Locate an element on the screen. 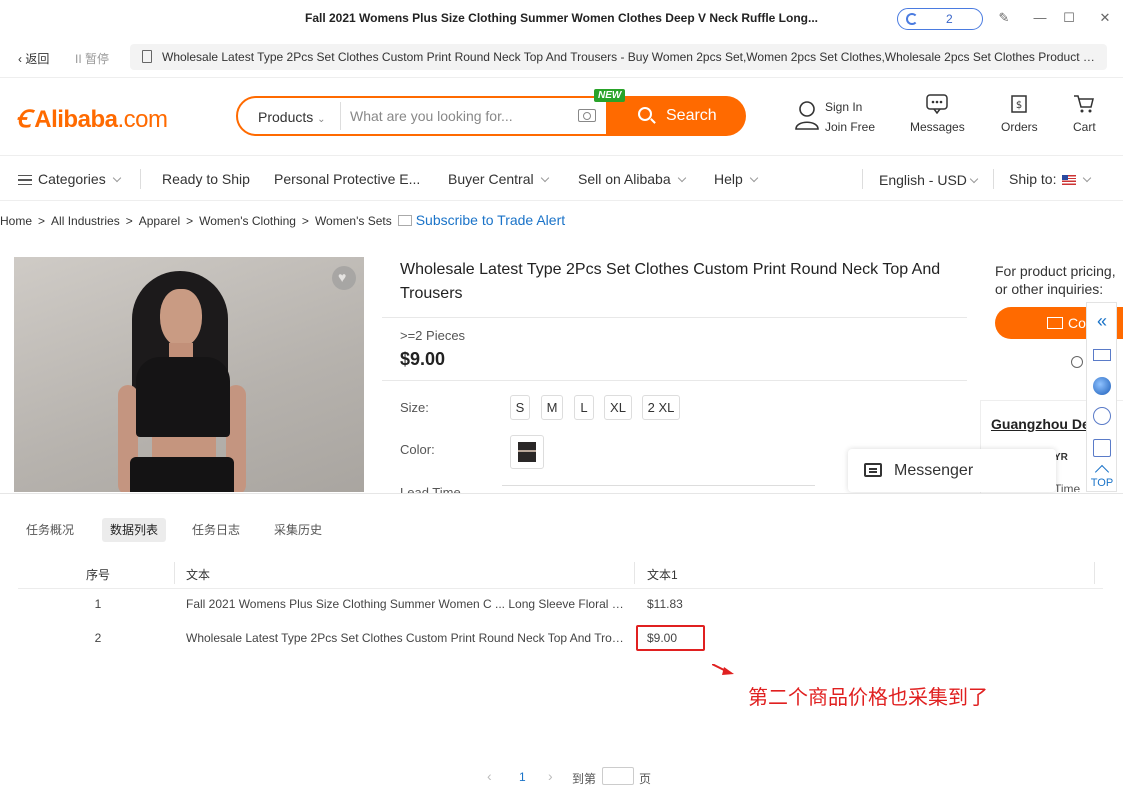 The height and width of the screenshot is (798, 1123). message-icon is located at coordinates (937, 104).